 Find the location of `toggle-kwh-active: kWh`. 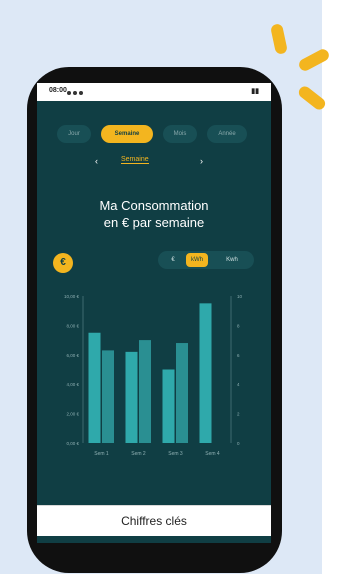

toggle-kwh-active: kWh is located at coordinates (197, 260).